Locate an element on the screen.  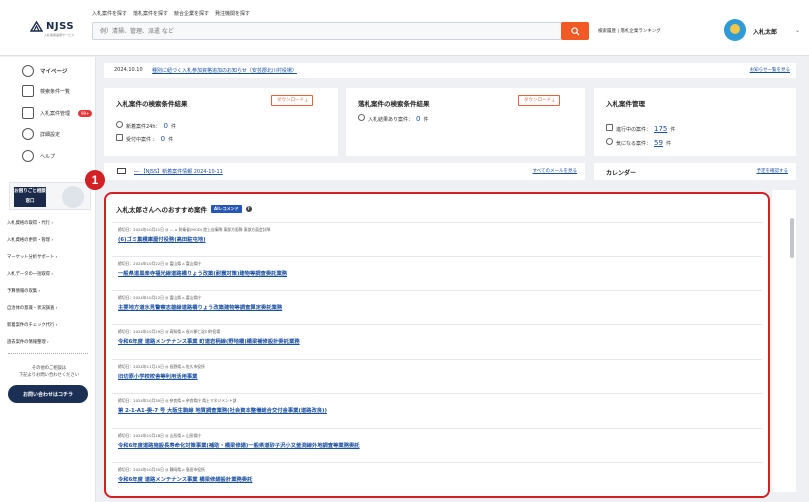
sidebar-item-label: 入札案件管理 is located at coordinates (55, 113).